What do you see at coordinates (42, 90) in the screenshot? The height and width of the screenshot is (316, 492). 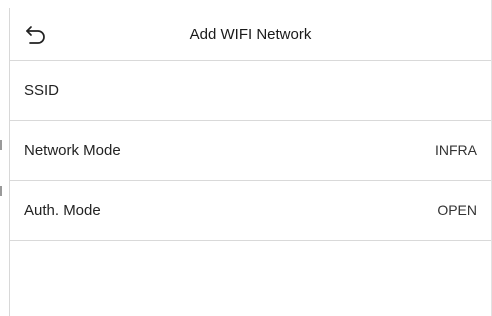 I see `ssid-label: SSID` at bounding box center [42, 90].